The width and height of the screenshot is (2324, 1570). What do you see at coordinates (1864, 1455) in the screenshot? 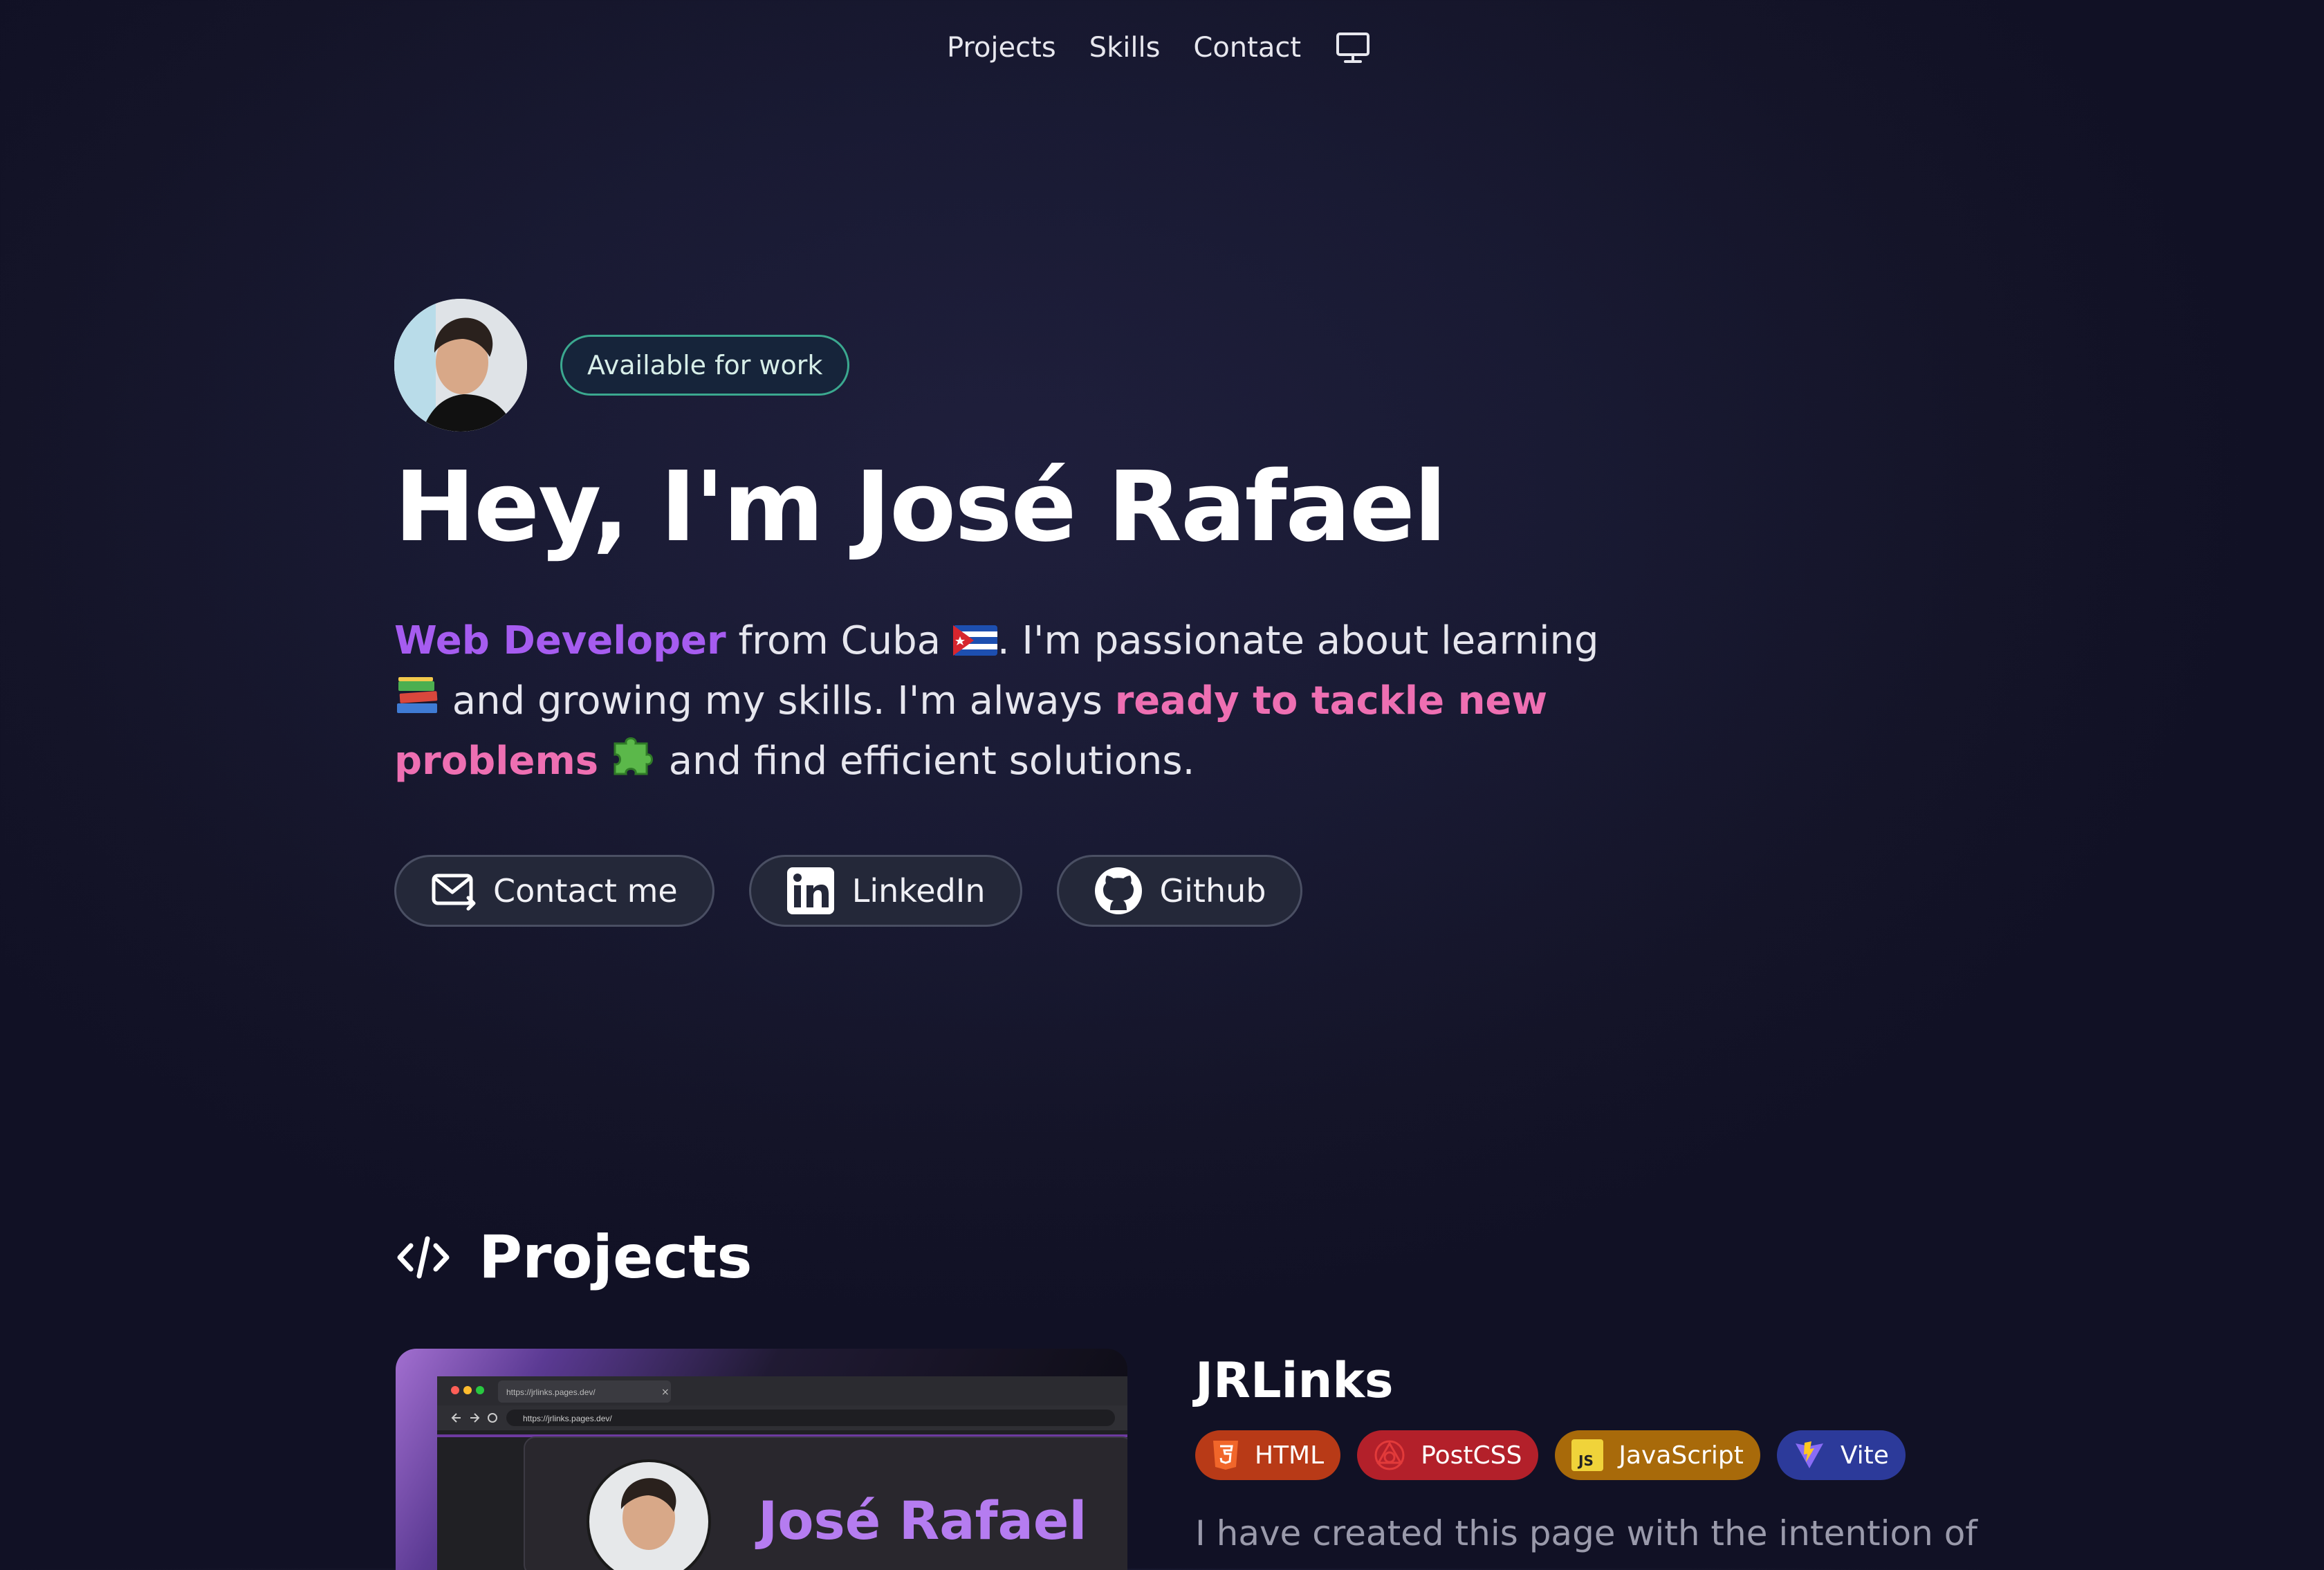
I see `tag-vite-label: Vite` at bounding box center [1864, 1455].